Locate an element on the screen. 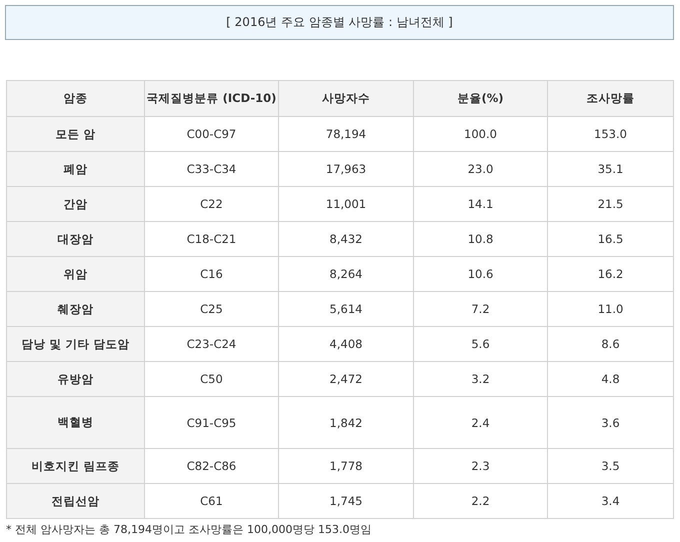  row-header: 전립선암 is located at coordinates (75, 501).